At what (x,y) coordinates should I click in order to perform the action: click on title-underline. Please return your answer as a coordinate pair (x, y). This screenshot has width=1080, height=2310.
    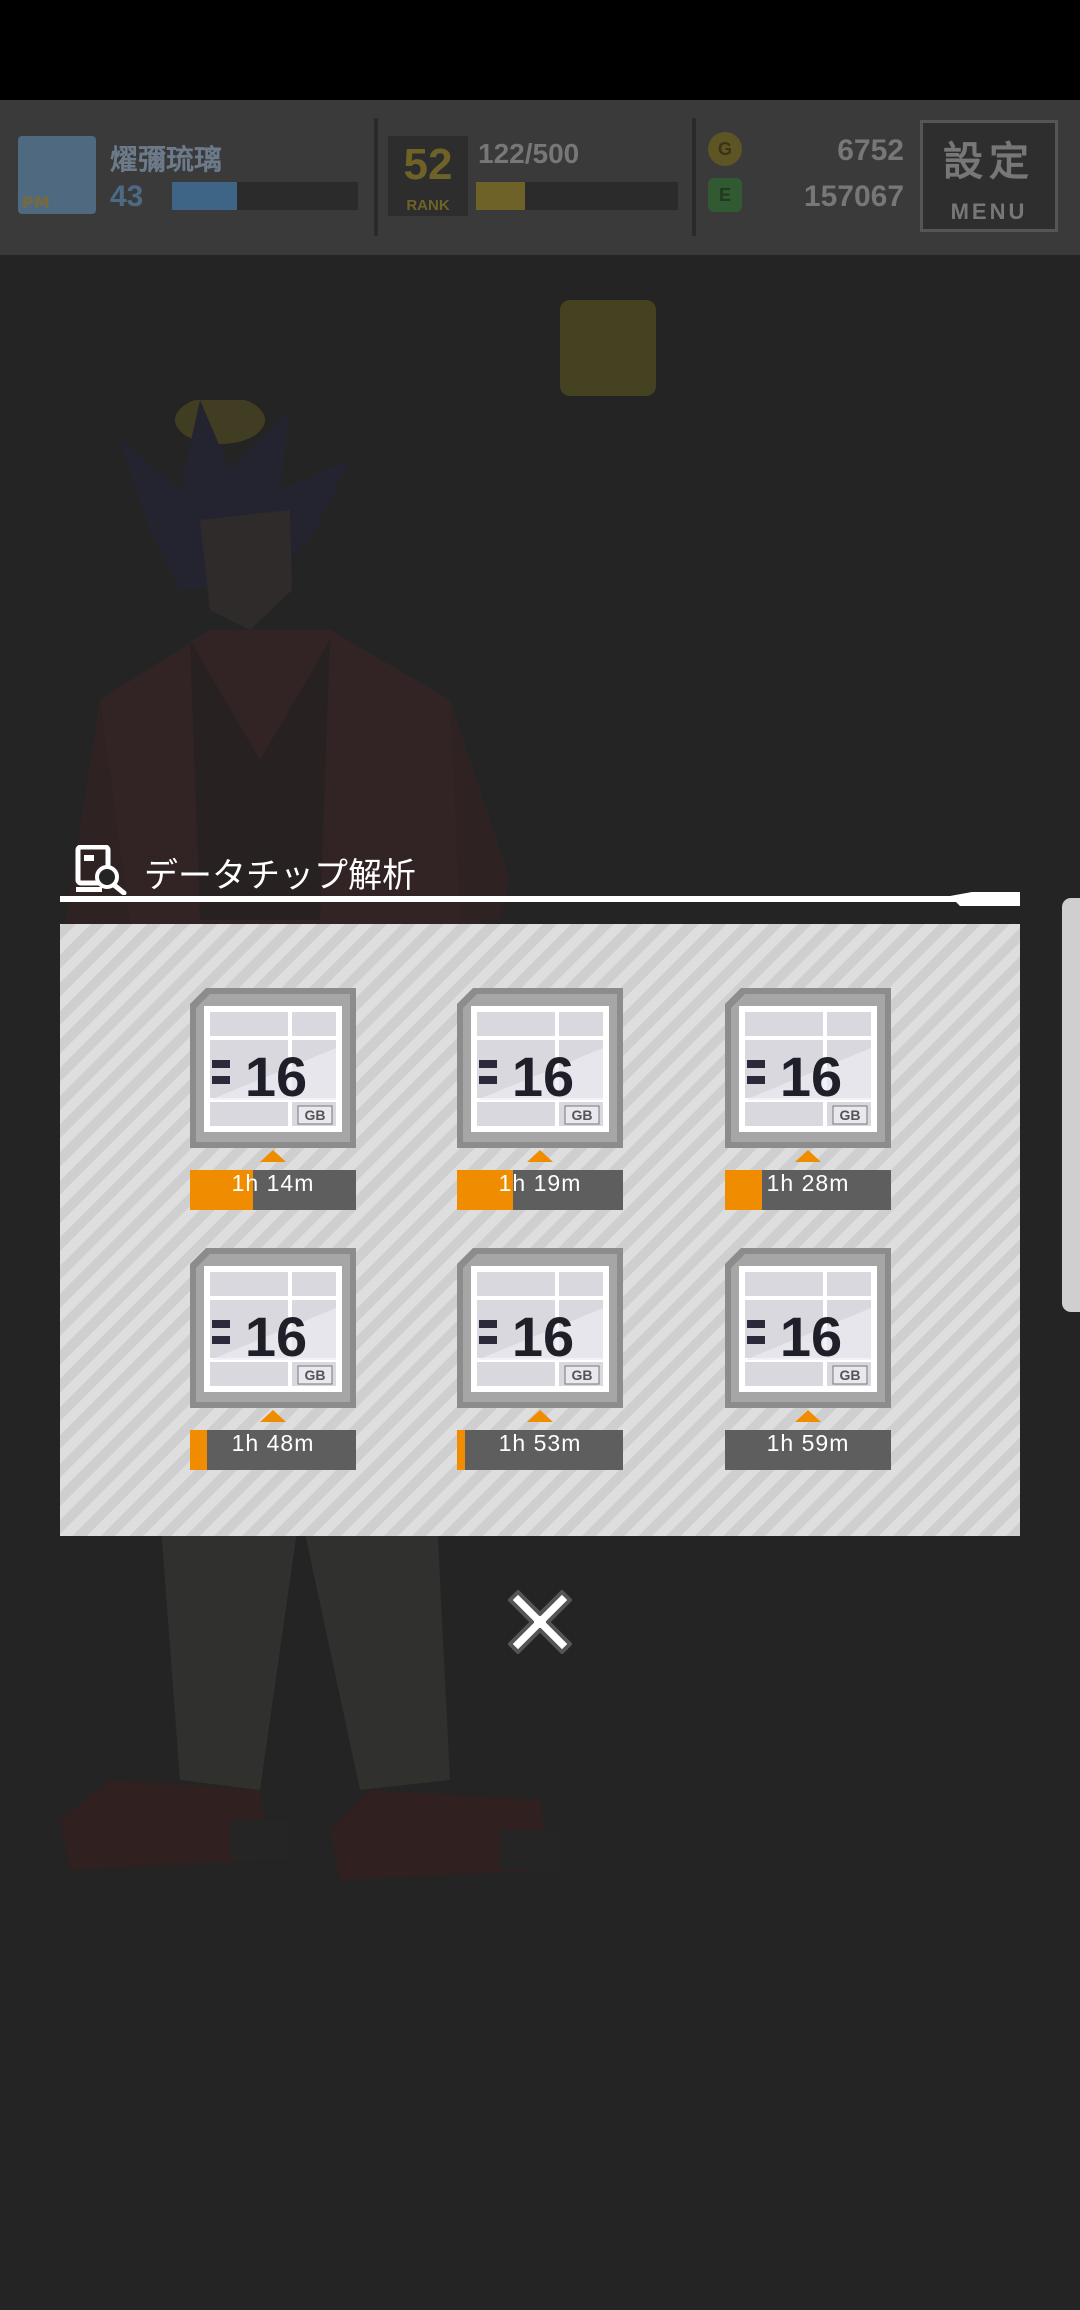
    Looking at the image, I should click on (540, 899).